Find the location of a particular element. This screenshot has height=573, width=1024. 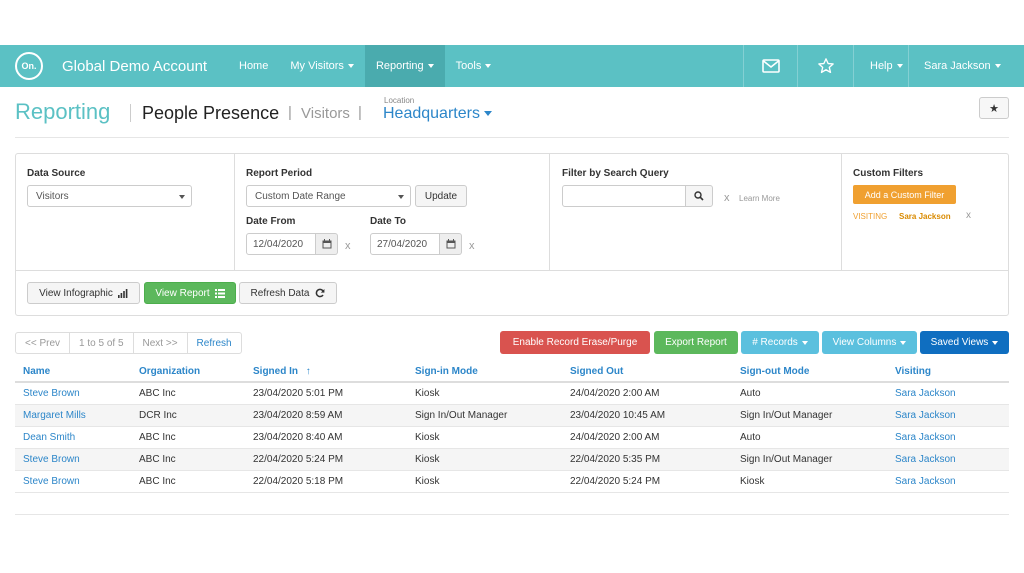

report-period-select: Custom Date Range is located at coordinates (328, 196).